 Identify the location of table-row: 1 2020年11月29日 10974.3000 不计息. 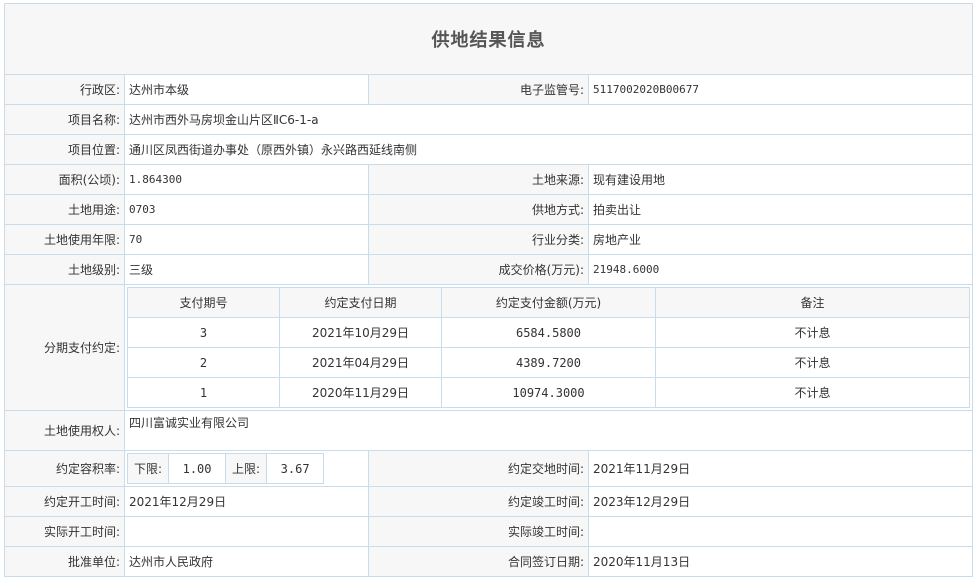
(548, 392).